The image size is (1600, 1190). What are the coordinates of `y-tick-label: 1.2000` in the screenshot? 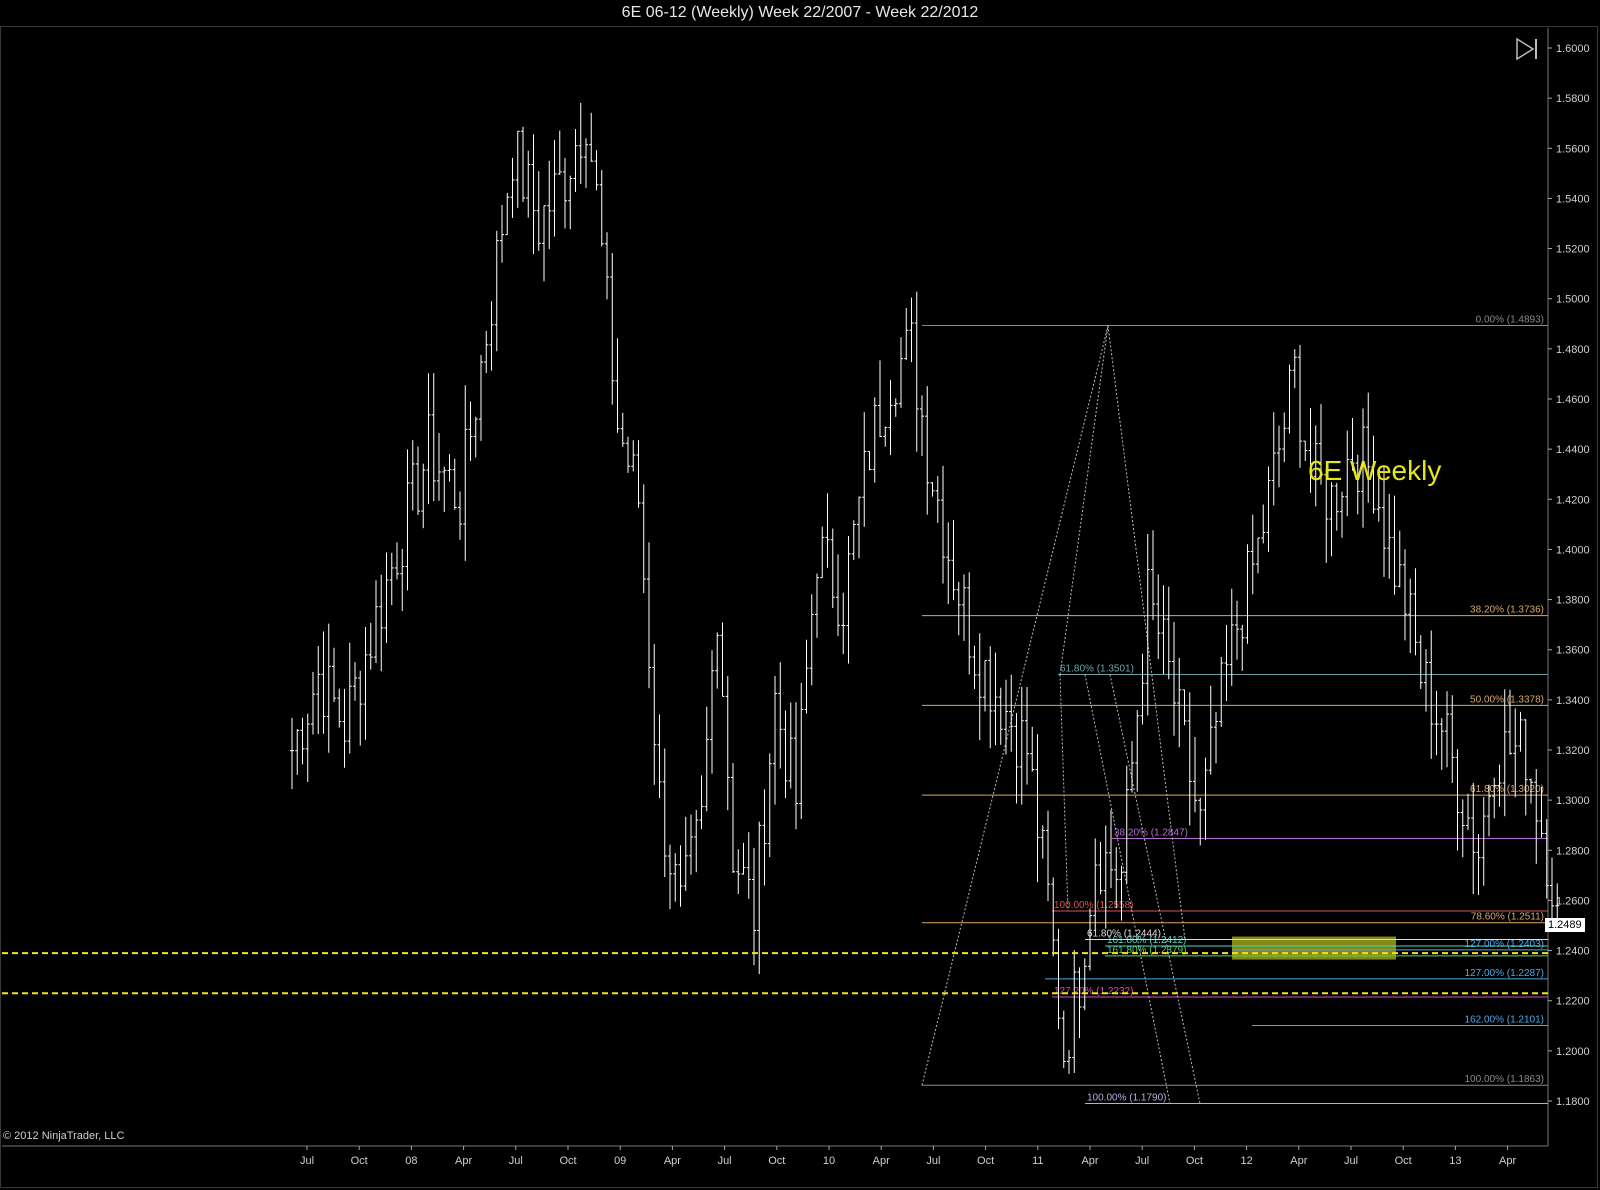 It's located at (1573, 1052).